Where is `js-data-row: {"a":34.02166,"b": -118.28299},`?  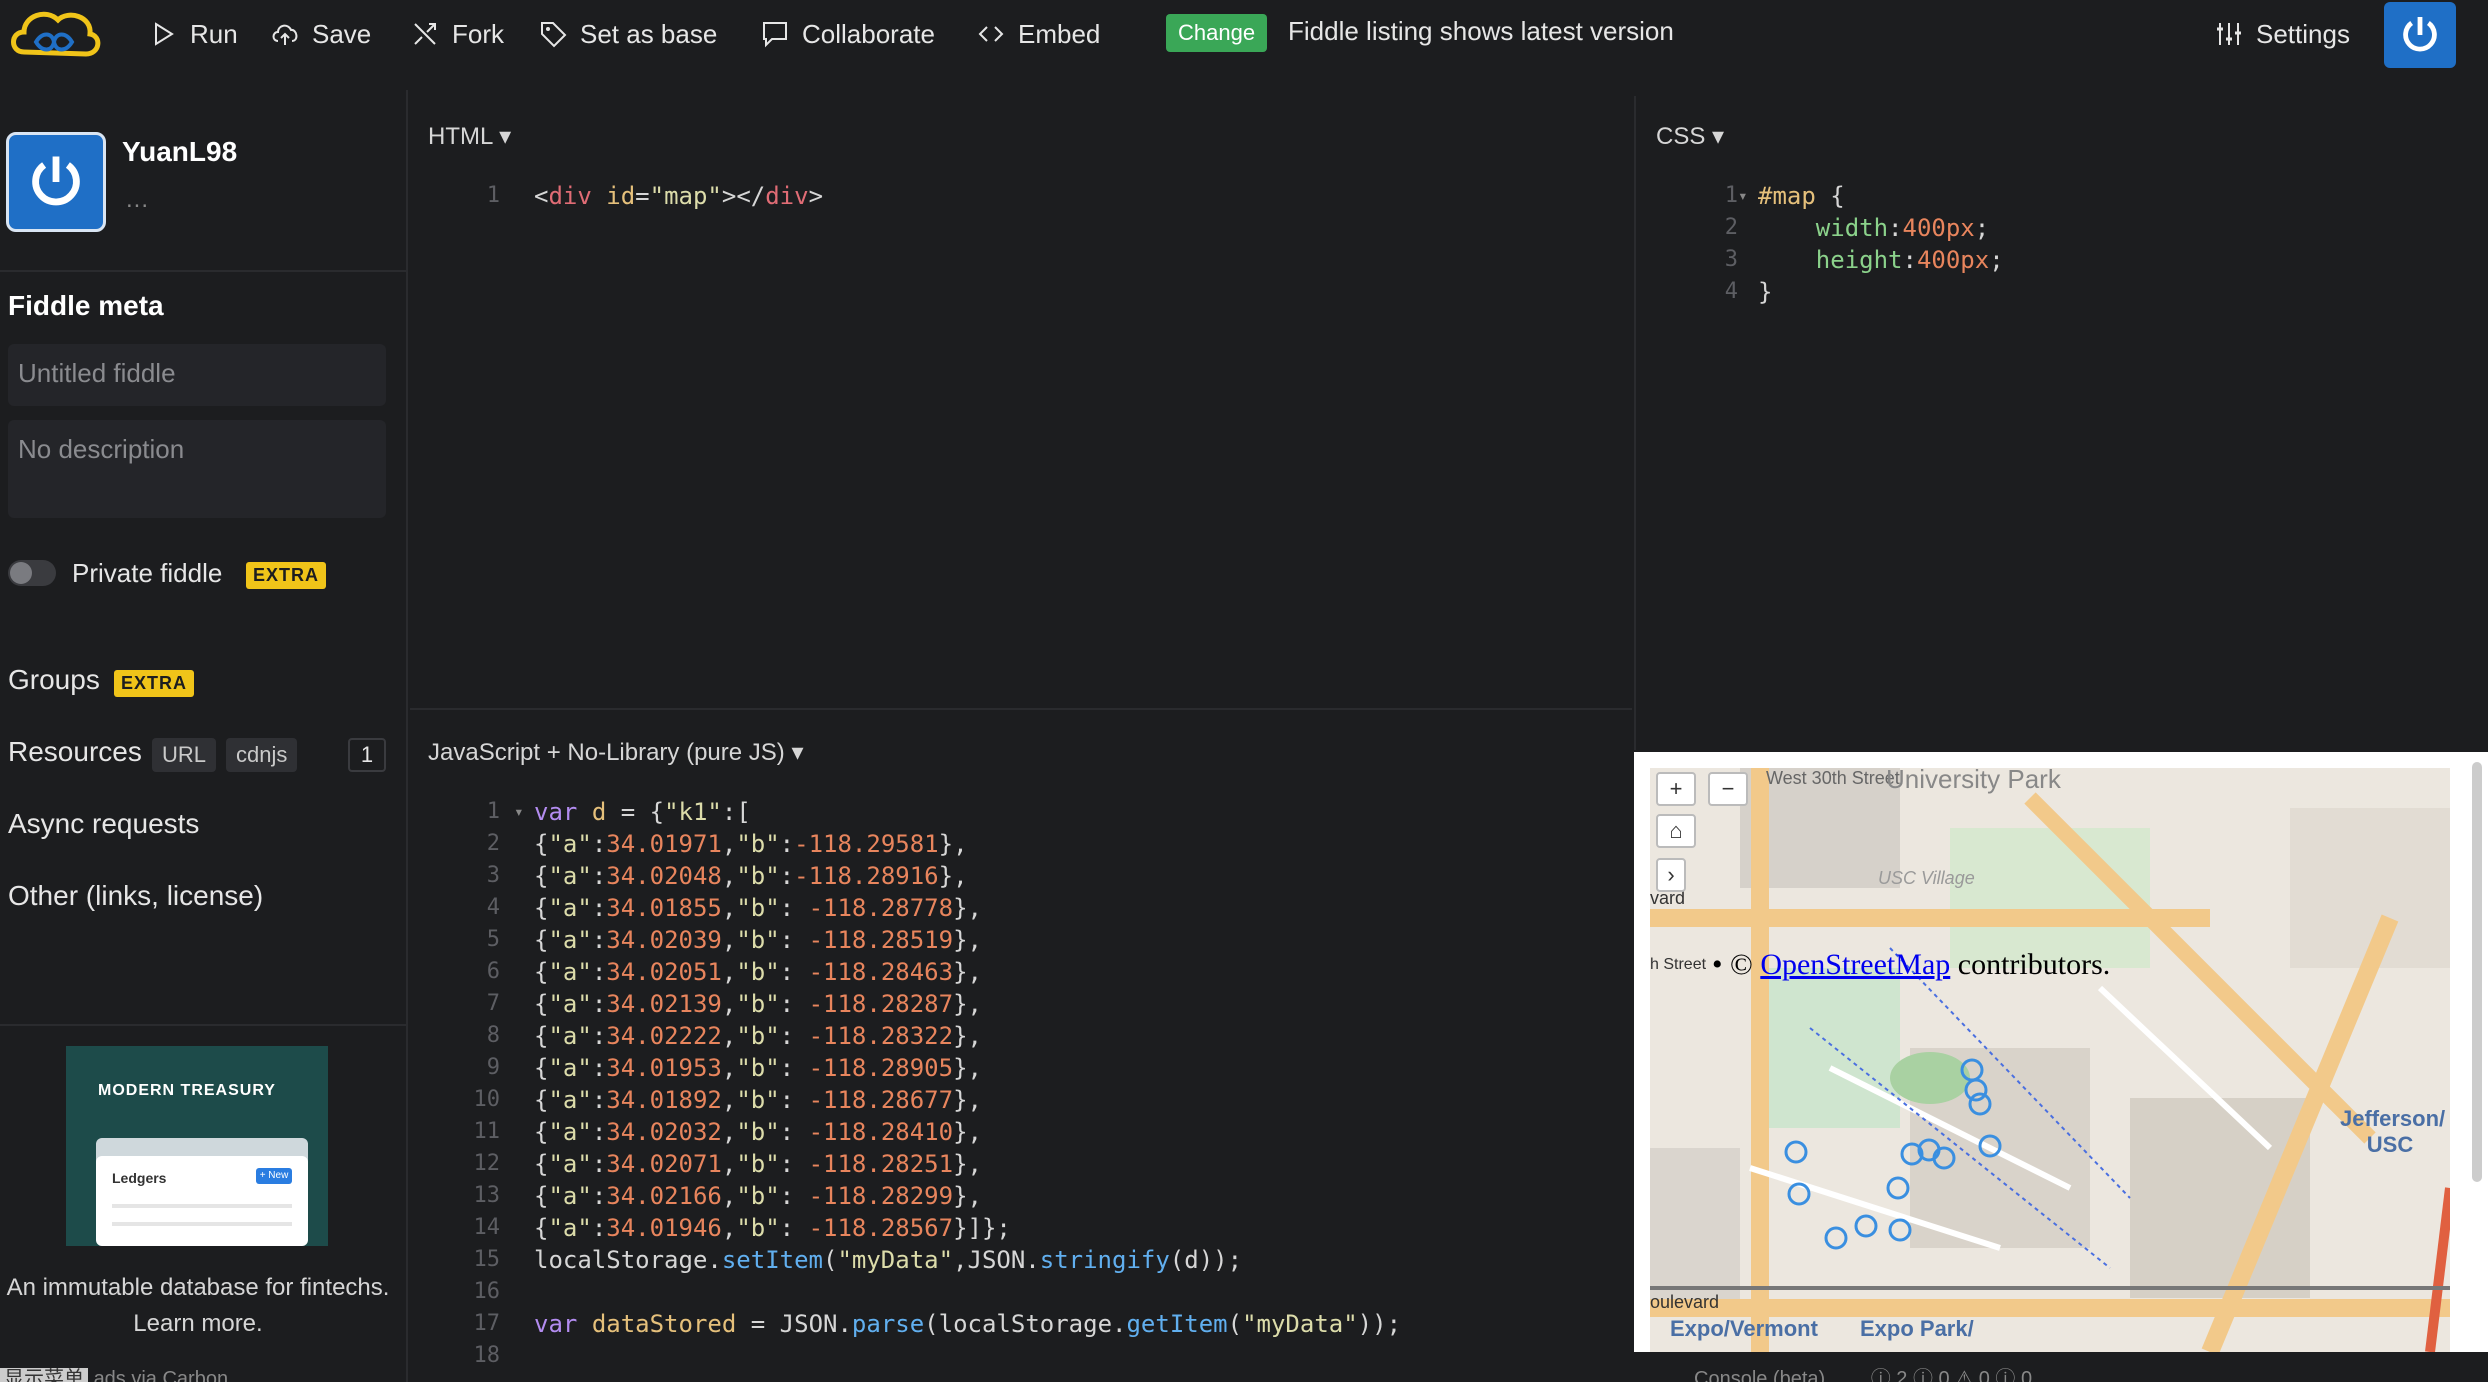 js-data-row: {"a":34.02166,"b": -118.28299}, is located at coordinates (758, 1196).